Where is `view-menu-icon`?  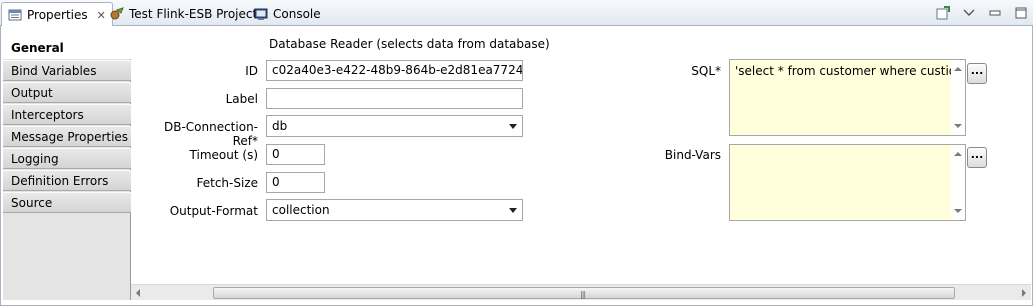 view-menu-icon is located at coordinates (969, 13).